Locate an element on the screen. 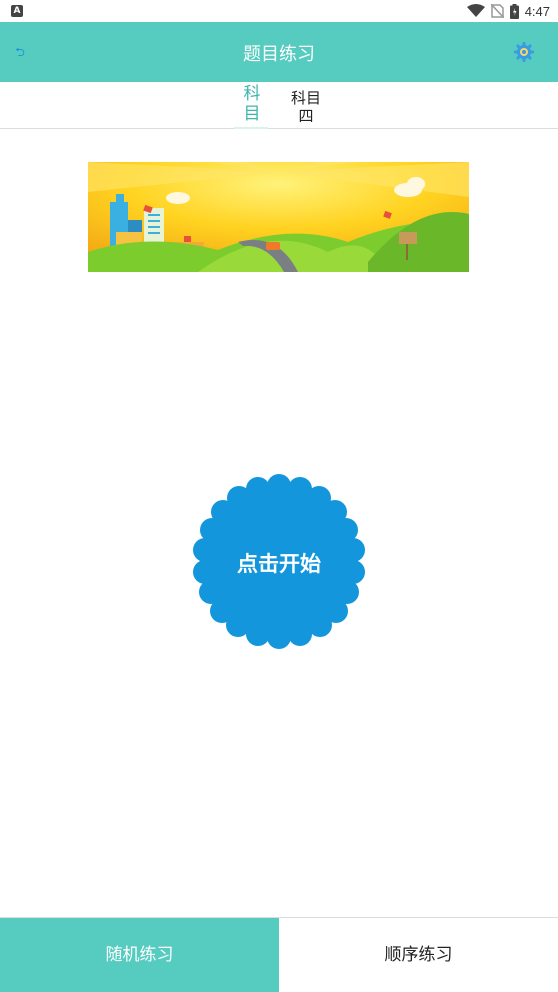 Image resolution: width=558 pixels, height=992 pixels. bottom-bar: 随机练习 顺序练习 is located at coordinates (279, 954).